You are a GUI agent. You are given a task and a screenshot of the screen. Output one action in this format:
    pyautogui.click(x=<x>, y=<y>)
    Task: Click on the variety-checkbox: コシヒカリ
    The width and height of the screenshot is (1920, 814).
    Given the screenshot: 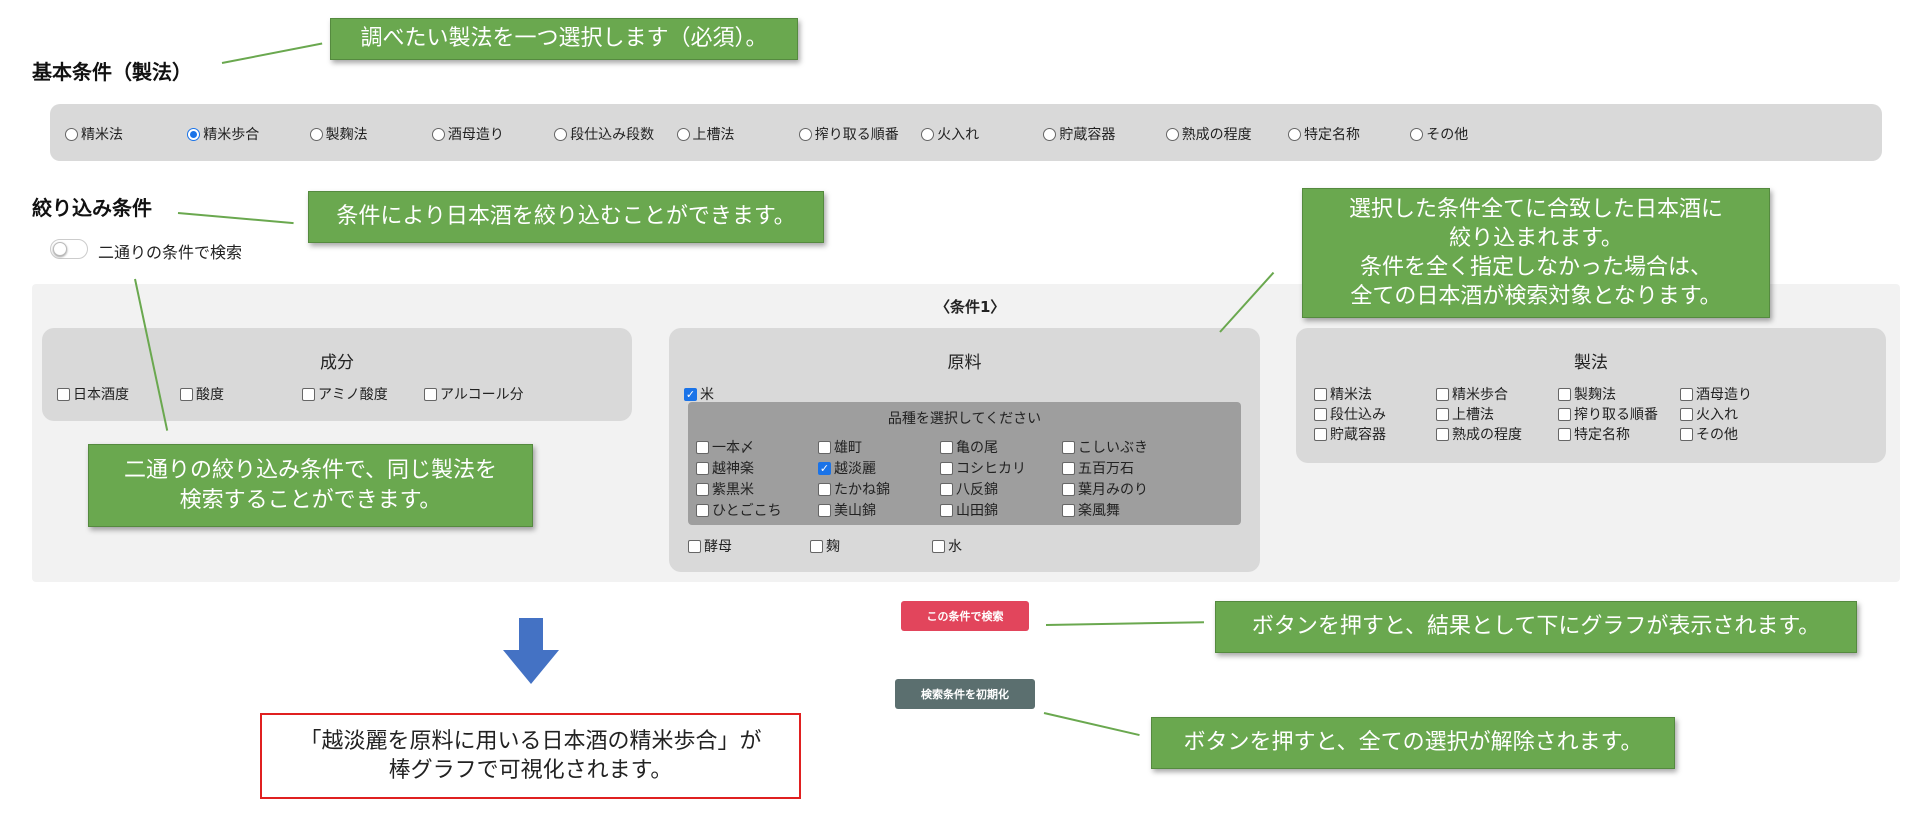 What is the action you would take?
    pyautogui.click(x=983, y=468)
    